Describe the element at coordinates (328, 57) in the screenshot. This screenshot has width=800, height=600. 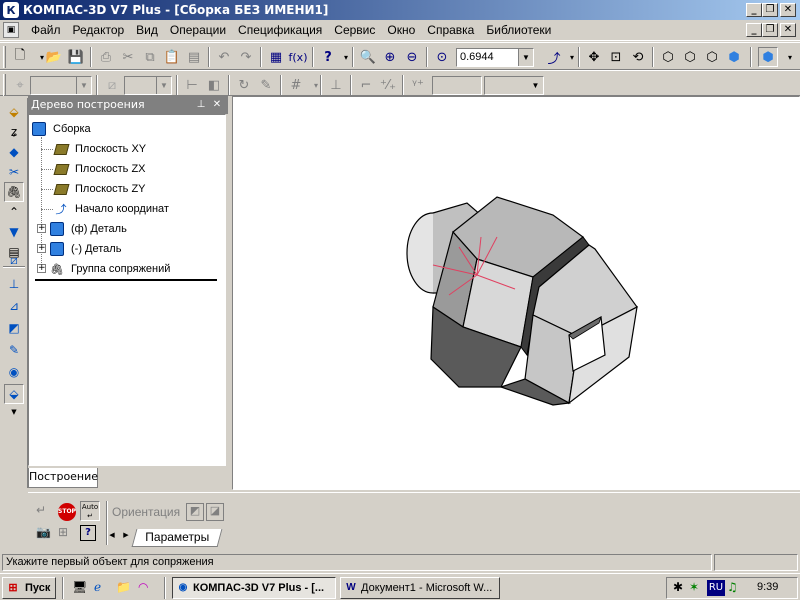
I see `help-icon: ?` at that location.